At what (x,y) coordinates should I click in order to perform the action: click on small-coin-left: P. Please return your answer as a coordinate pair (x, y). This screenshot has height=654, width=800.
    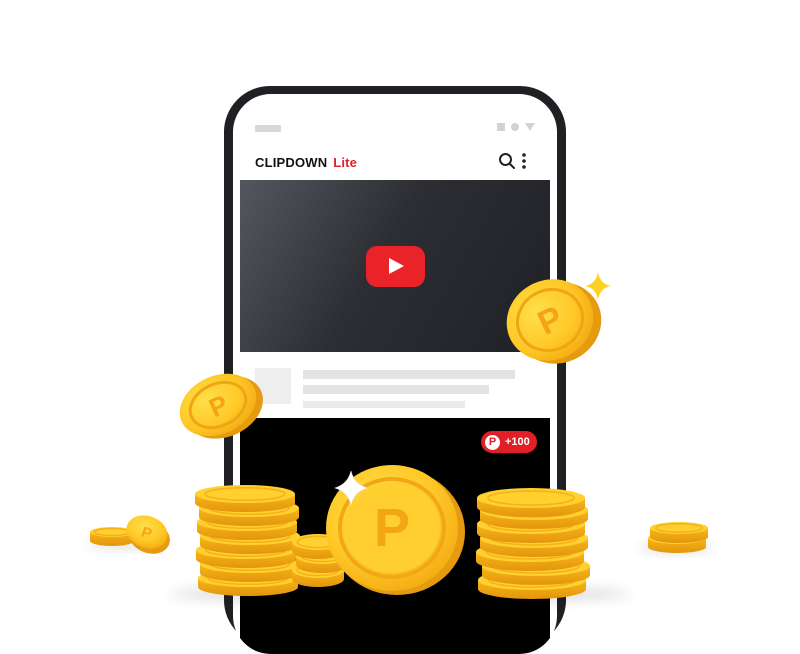
    Looking at the image, I should click on (148, 534).